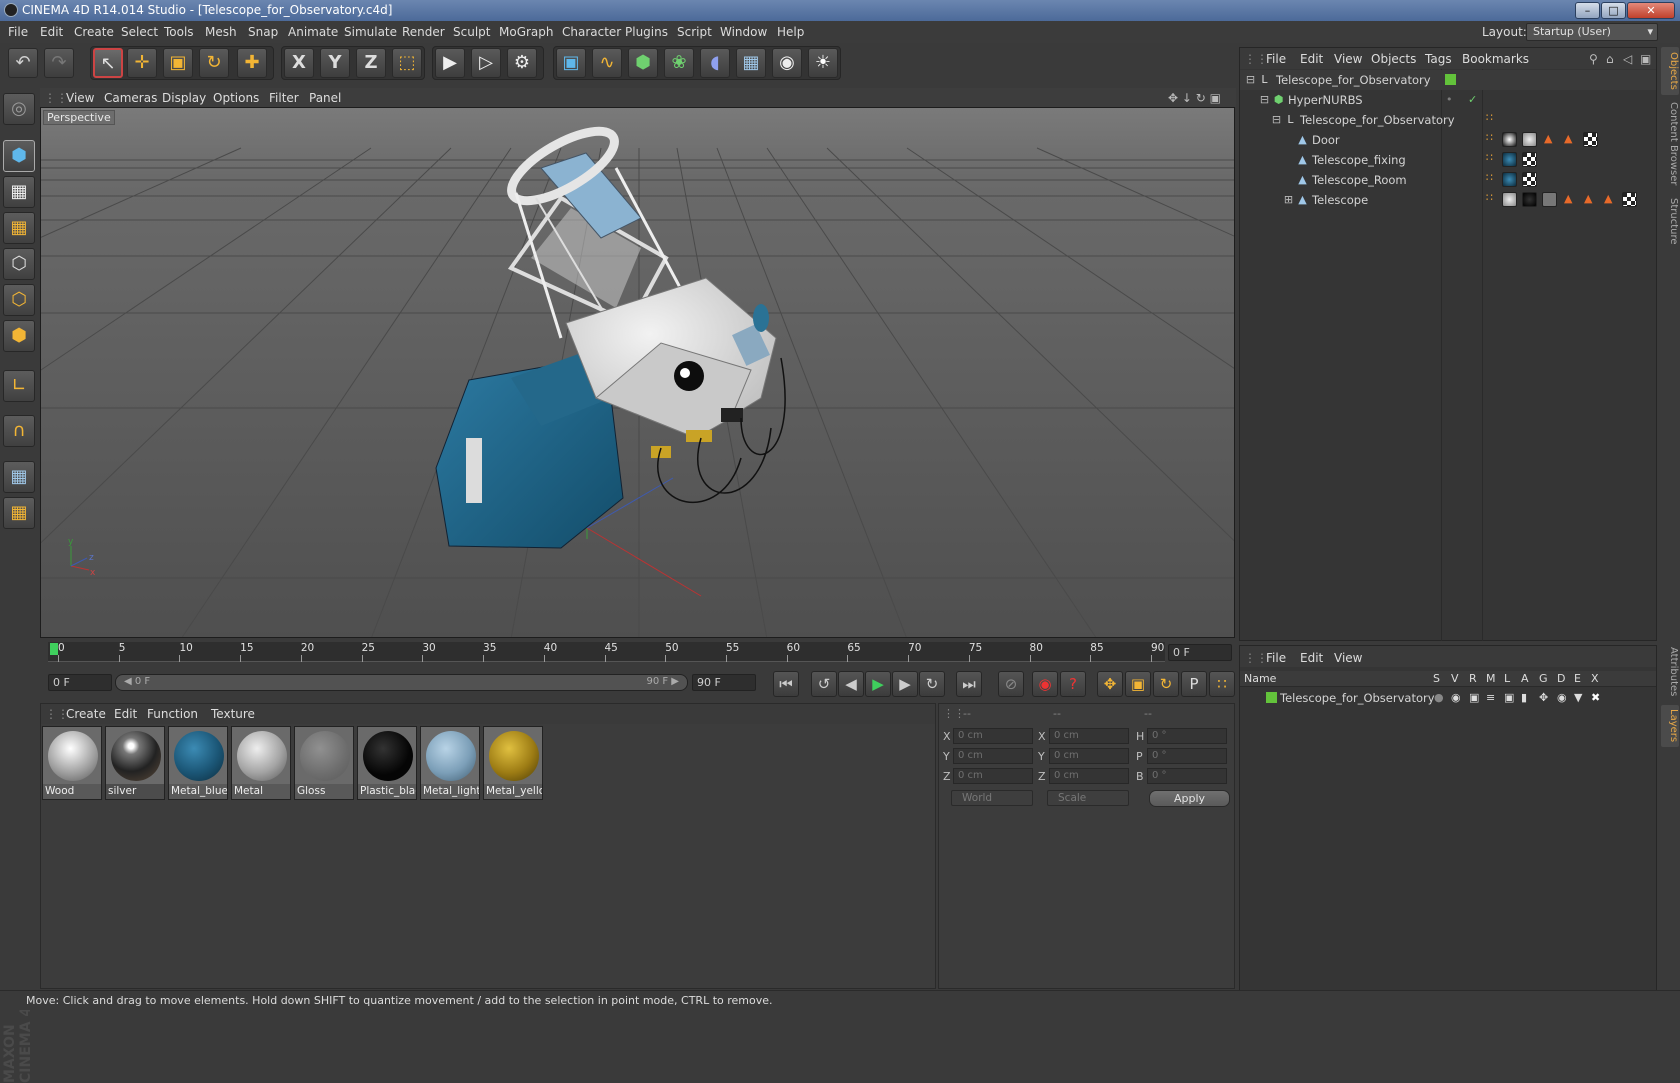  Describe the element at coordinates (1651, 10) in the screenshot. I see `close-button: ✕` at that location.